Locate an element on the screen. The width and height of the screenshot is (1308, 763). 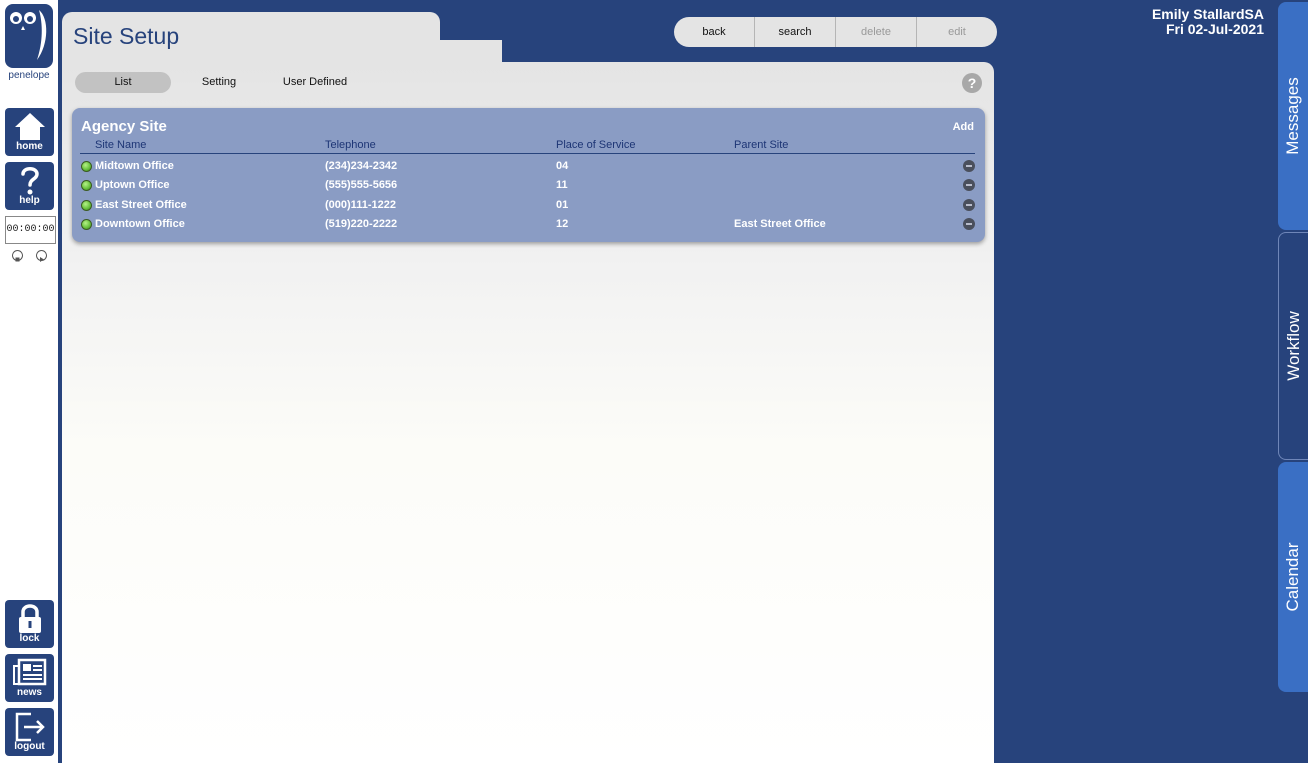
help-button: help is located at coordinates (29, 186).